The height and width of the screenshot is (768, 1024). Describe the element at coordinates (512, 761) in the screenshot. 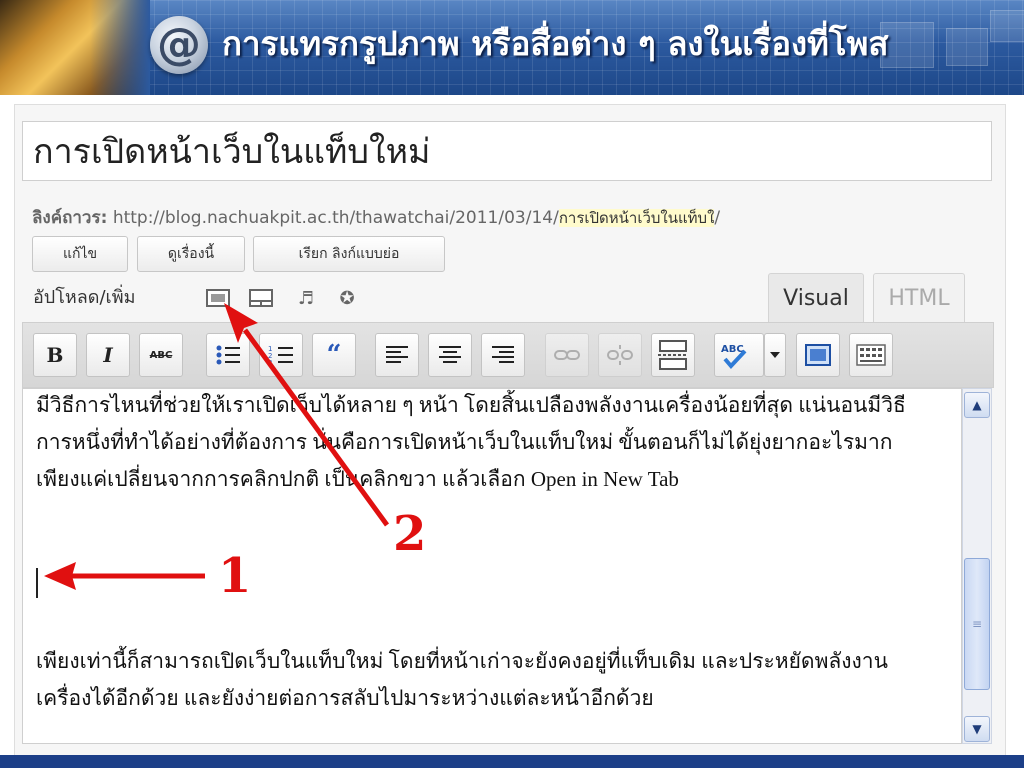

I see `slide-bottom-bar` at that location.